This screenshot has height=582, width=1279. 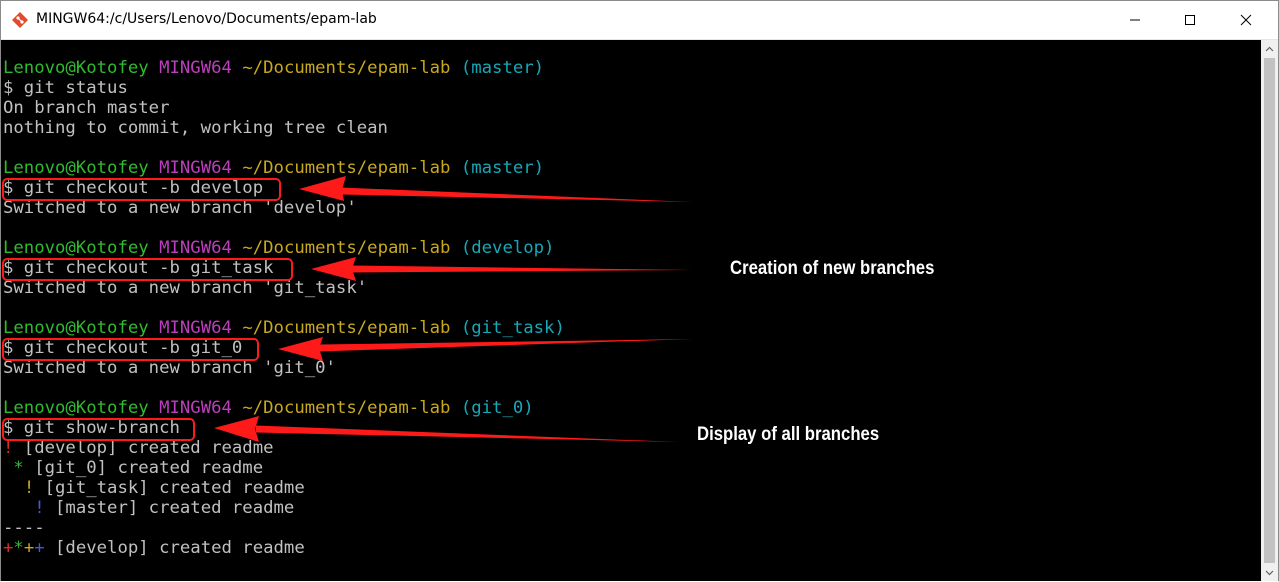 I want to click on chevron-down-icon, so click(x=1269, y=572).